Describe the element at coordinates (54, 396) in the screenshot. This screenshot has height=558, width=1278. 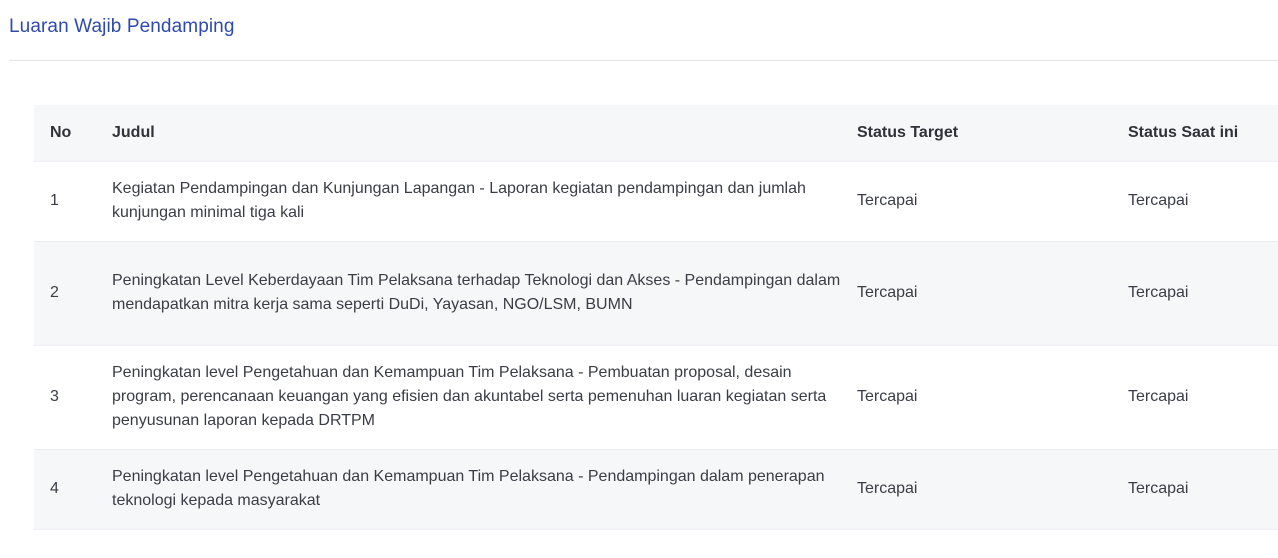
I see `row-no: 3` at that location.